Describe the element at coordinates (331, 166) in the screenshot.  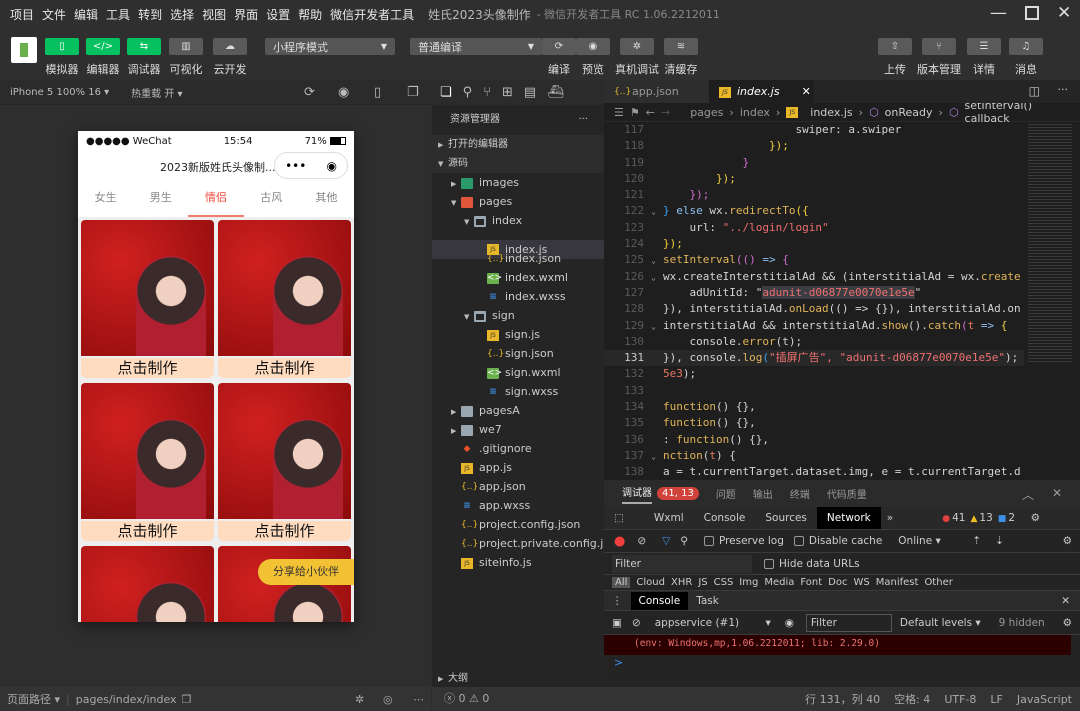
I see `close-miniprogram-icon: ◉` at that location.